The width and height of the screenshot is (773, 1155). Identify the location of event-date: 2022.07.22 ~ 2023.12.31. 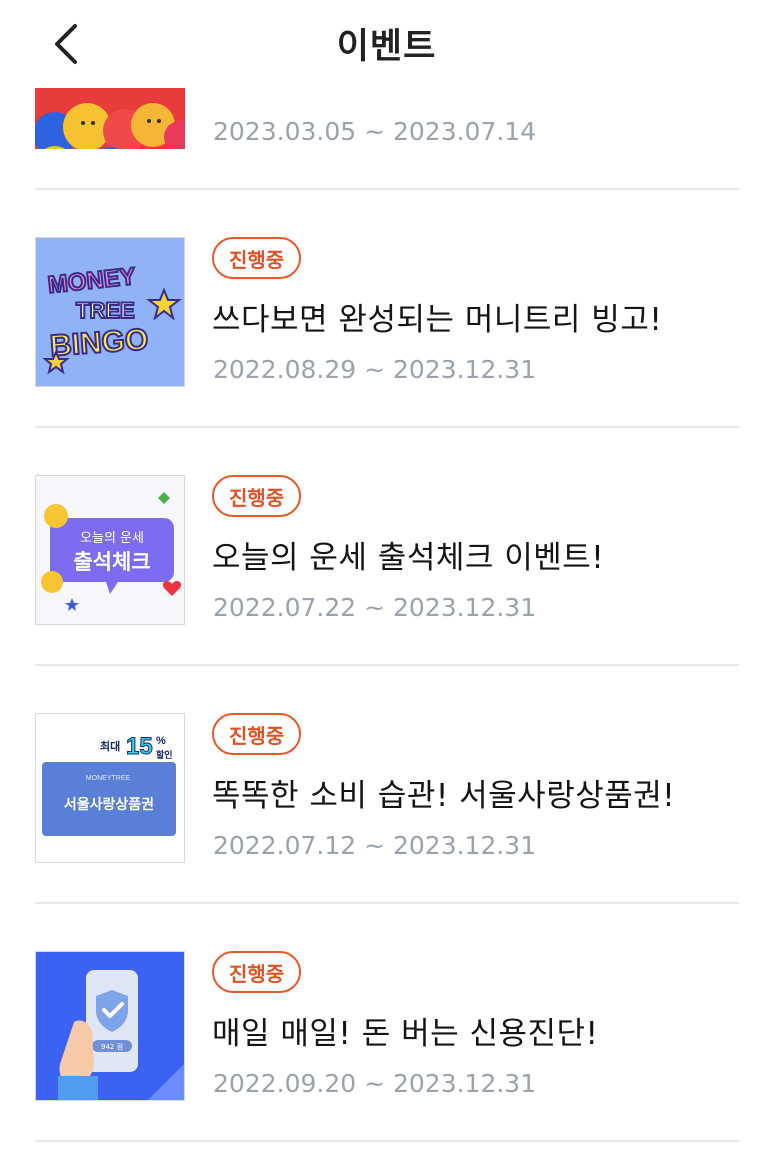
(375, 607).